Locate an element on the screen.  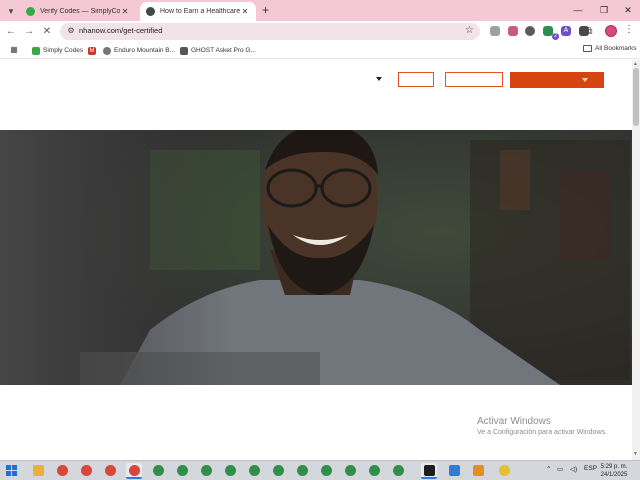
scroll-down-arrow-icon: ▼ is located at coordinates (635, 454).